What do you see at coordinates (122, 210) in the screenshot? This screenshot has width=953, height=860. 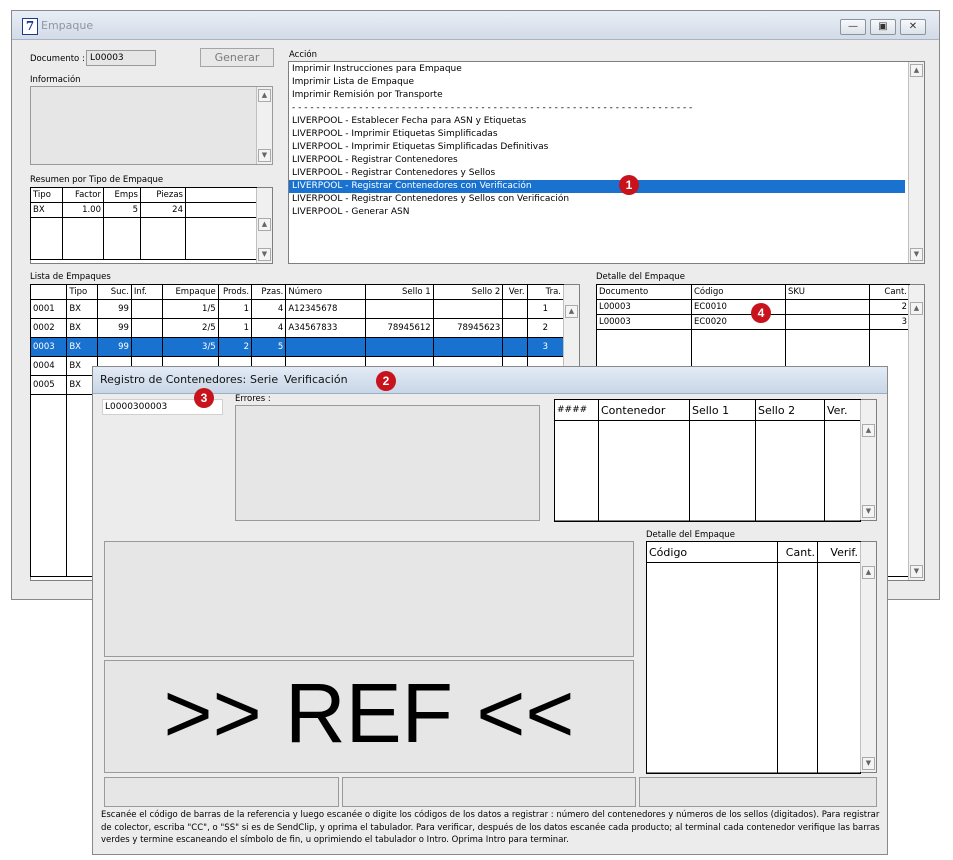 I see `resumen-cell: 5` at bounding box center [122, 210].